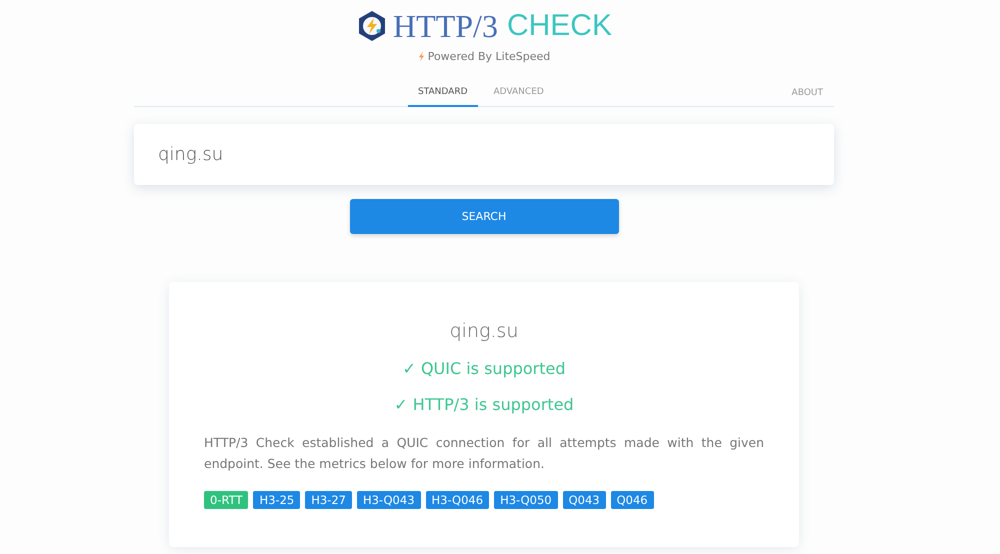  What do you see at coordinates (559, 26) in the screenshot?
I see `site-title-accent: CHECK` at bounding box center [559, 26].